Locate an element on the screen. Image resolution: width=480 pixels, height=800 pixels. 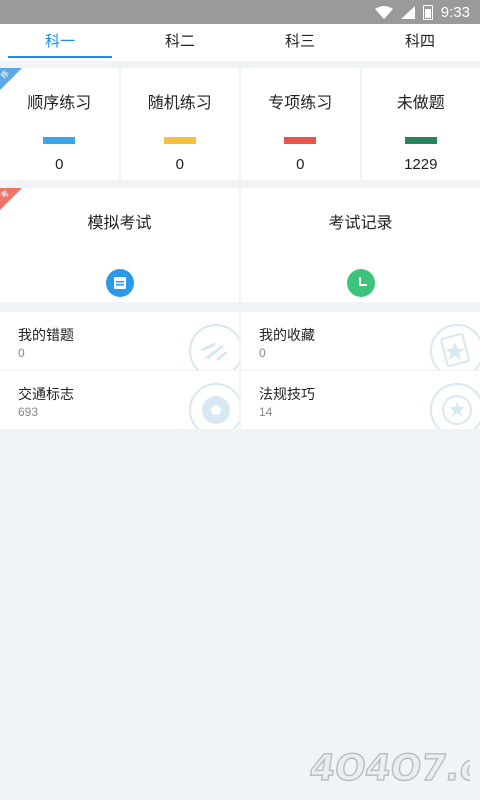
wrong-questions-icon is located at coordinates (214, 347).